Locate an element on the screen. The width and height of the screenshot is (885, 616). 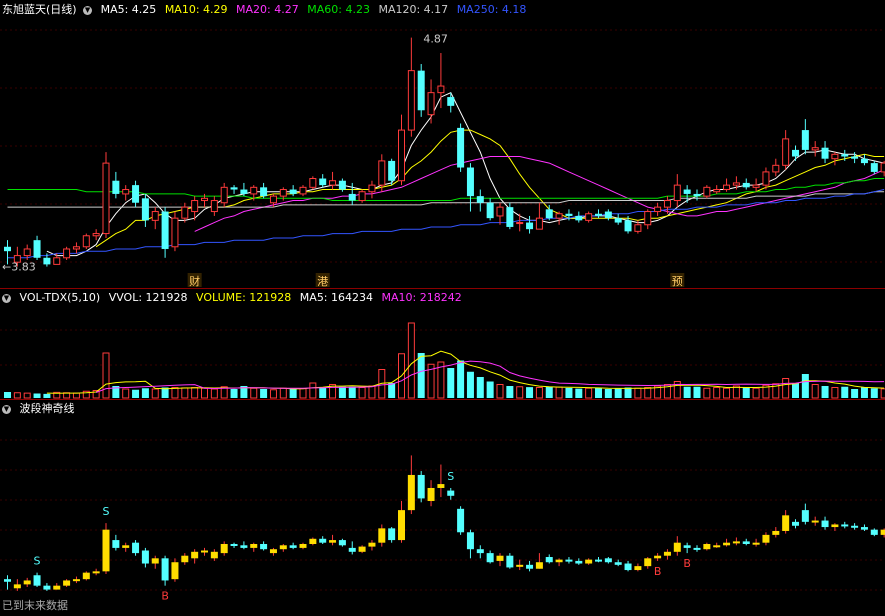
ma10-value: MA10: 4.29 is located at coordinates (196, 9).